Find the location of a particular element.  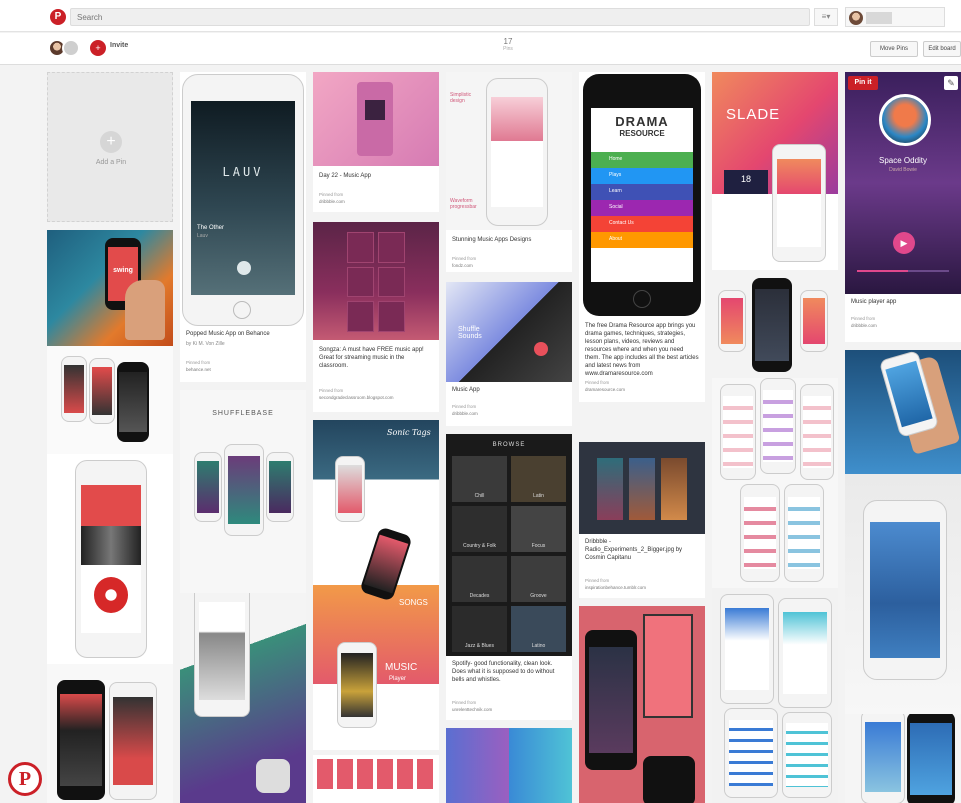

artist-photo is located at coordinates (905, 120).